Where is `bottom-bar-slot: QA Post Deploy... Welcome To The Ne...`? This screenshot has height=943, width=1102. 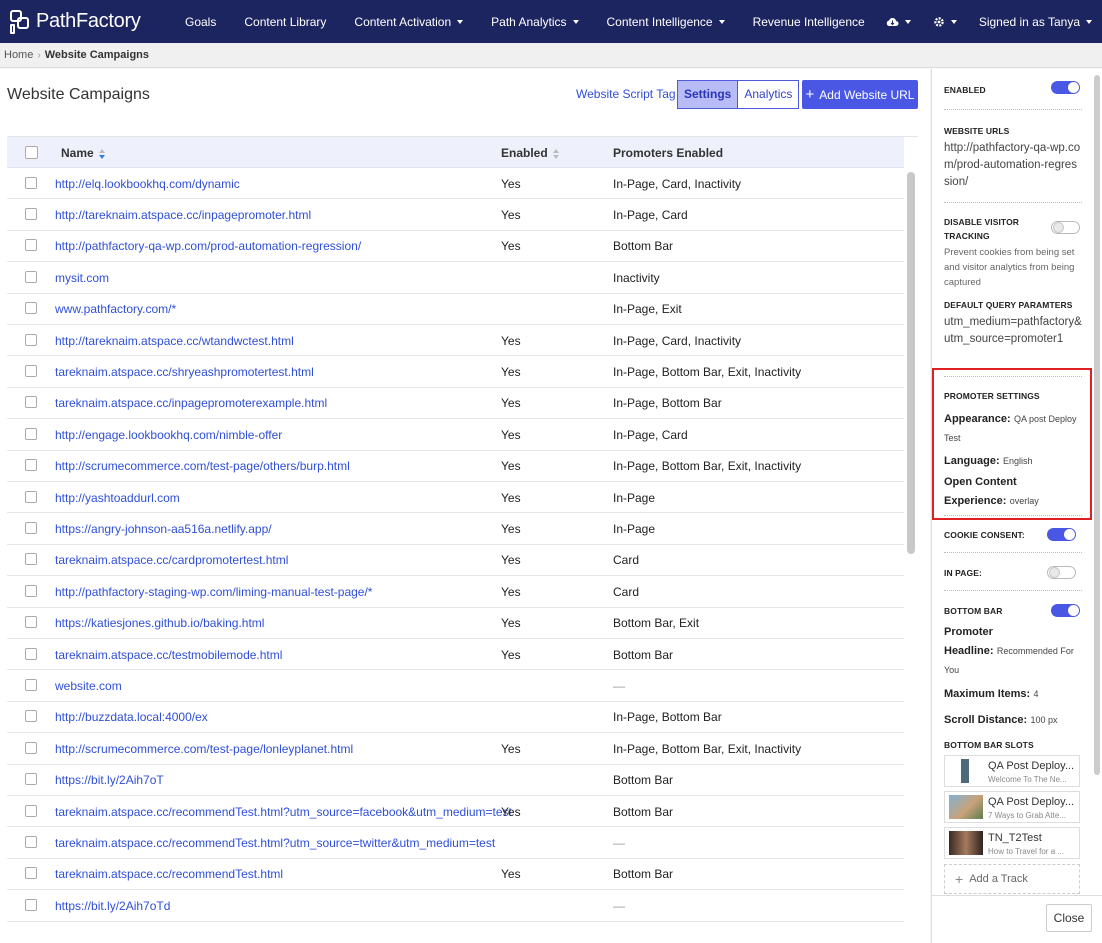
bottom-bar-slot: QA Post Deploy... Welcome To The Ne... is located at coordinates (1012, 771).